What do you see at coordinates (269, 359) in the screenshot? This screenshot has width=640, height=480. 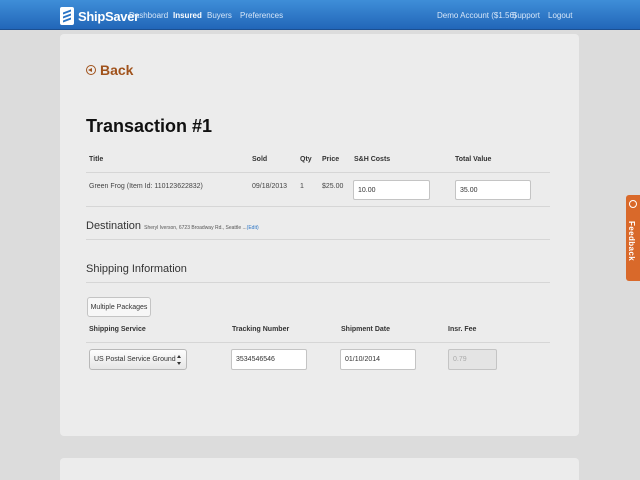 I see `tracking-number-input` at bounding box center [269, 359].